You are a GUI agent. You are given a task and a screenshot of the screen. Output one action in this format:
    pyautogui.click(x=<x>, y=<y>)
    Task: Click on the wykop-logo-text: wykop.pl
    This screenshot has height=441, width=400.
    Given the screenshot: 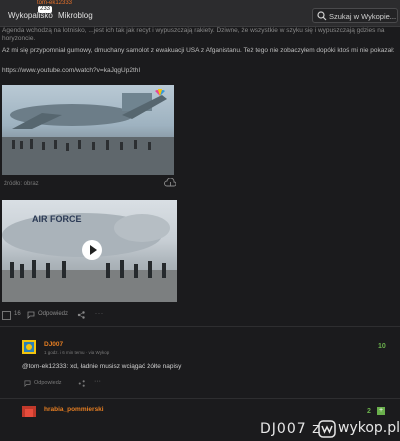 What is the action you would take?
    pyautogui.click(x=369, y=428)
    